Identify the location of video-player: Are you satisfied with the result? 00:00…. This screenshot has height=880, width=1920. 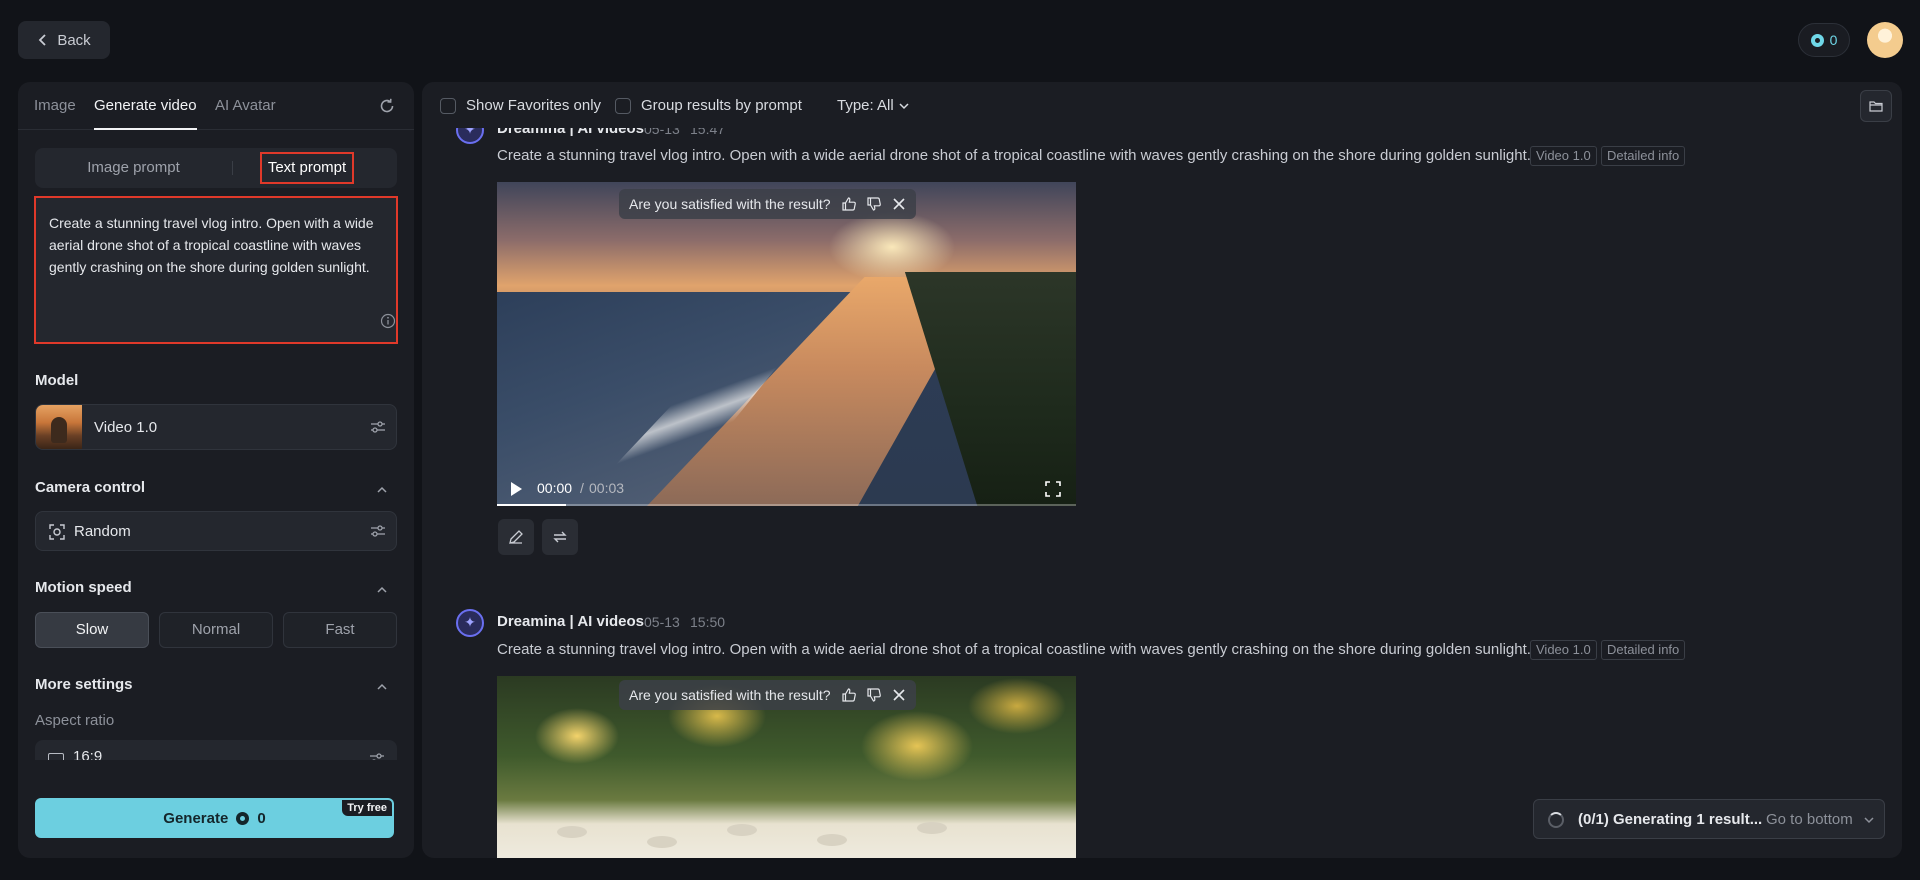
(786, 344).